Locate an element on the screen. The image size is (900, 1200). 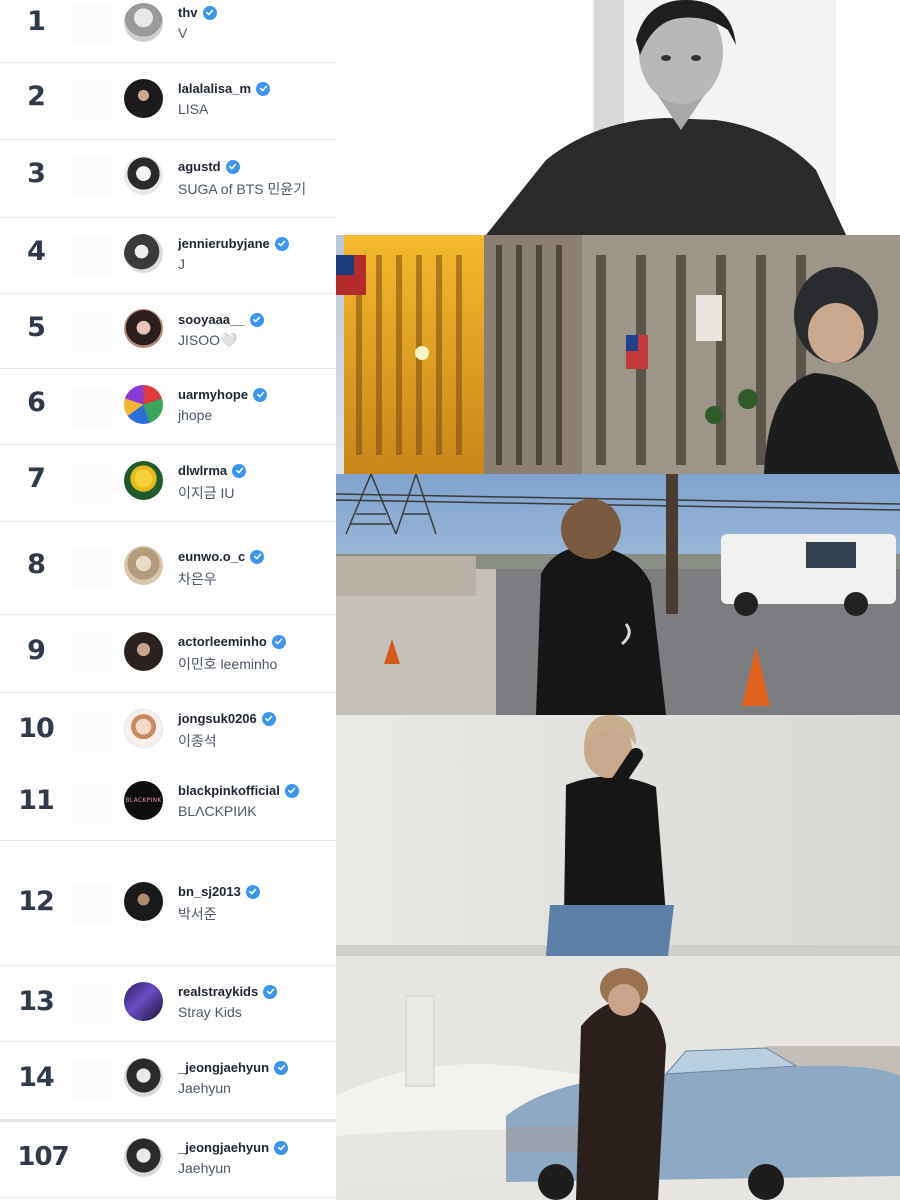
username: actorleeminho is located at coordinates (222, 641).